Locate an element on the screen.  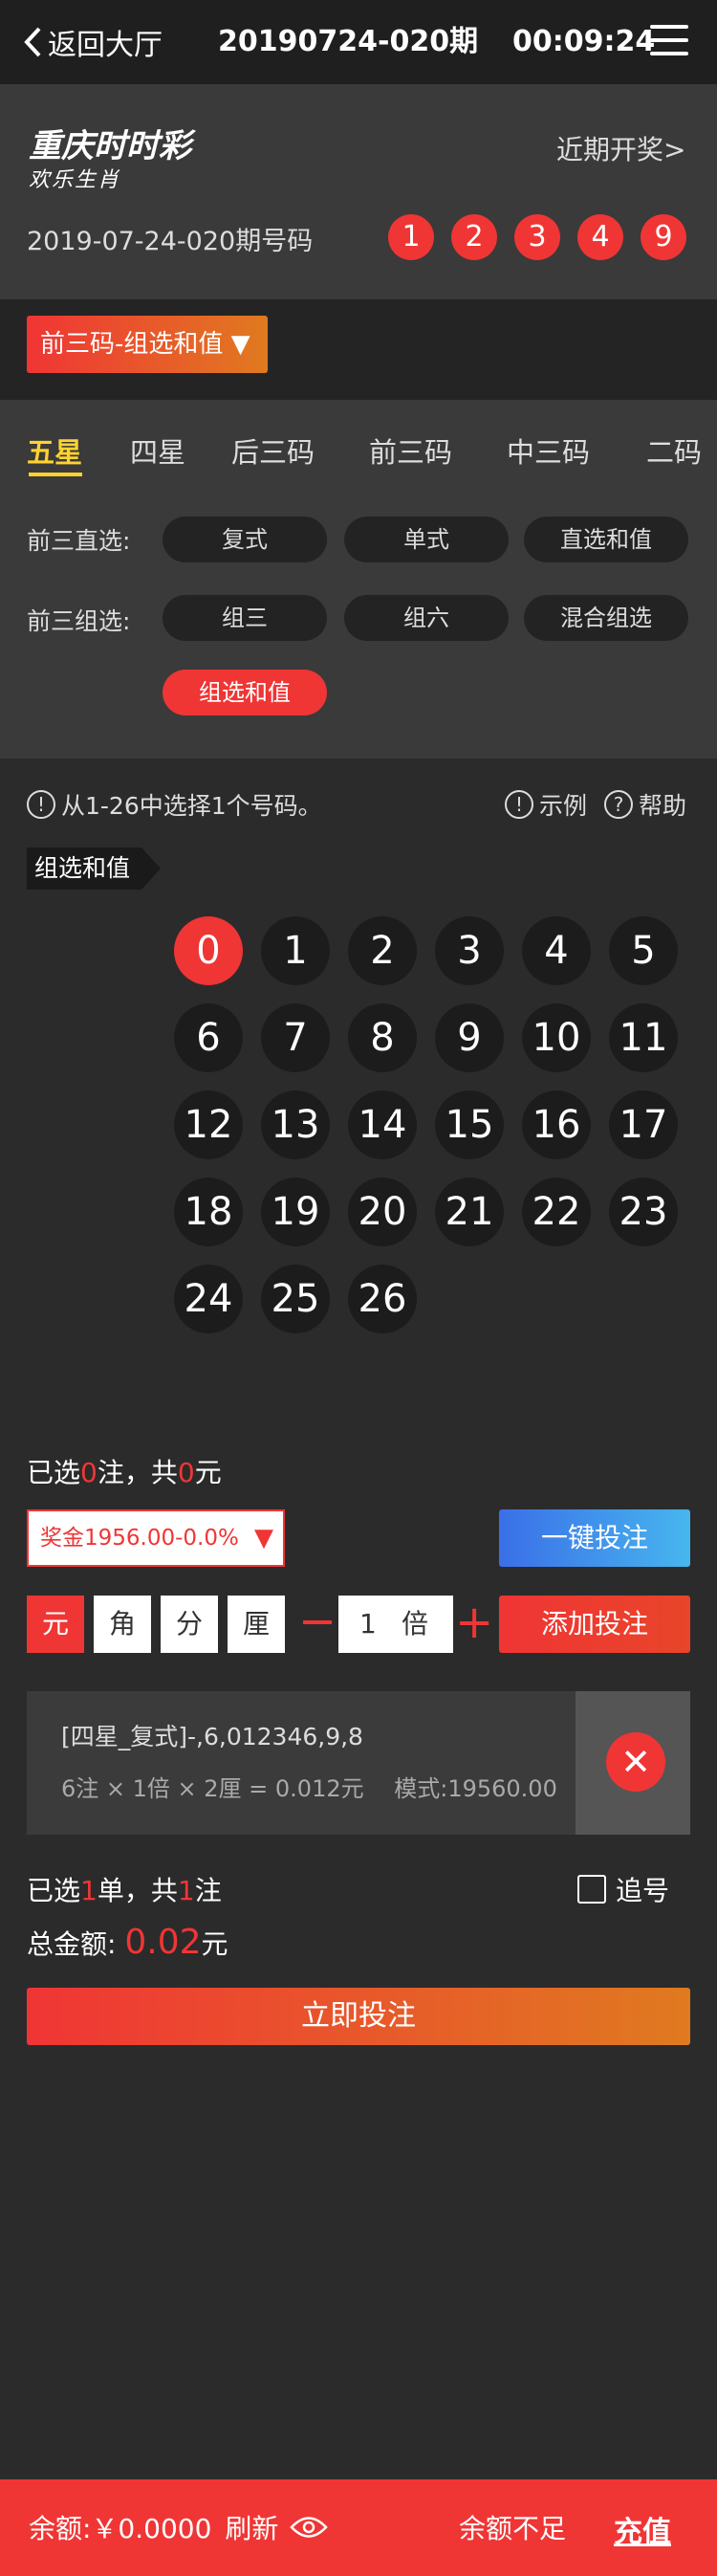
number-ball-13: 13 is located at coordinates (295, 1124).